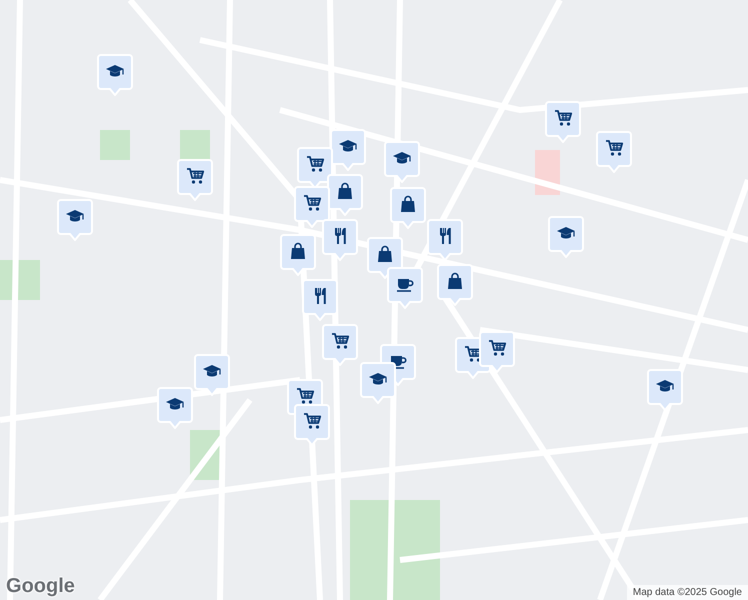  What do you see at coordinates (40, 586) in the screenshot?
I see `google-logo: Google` at bounding box center [40, 586].